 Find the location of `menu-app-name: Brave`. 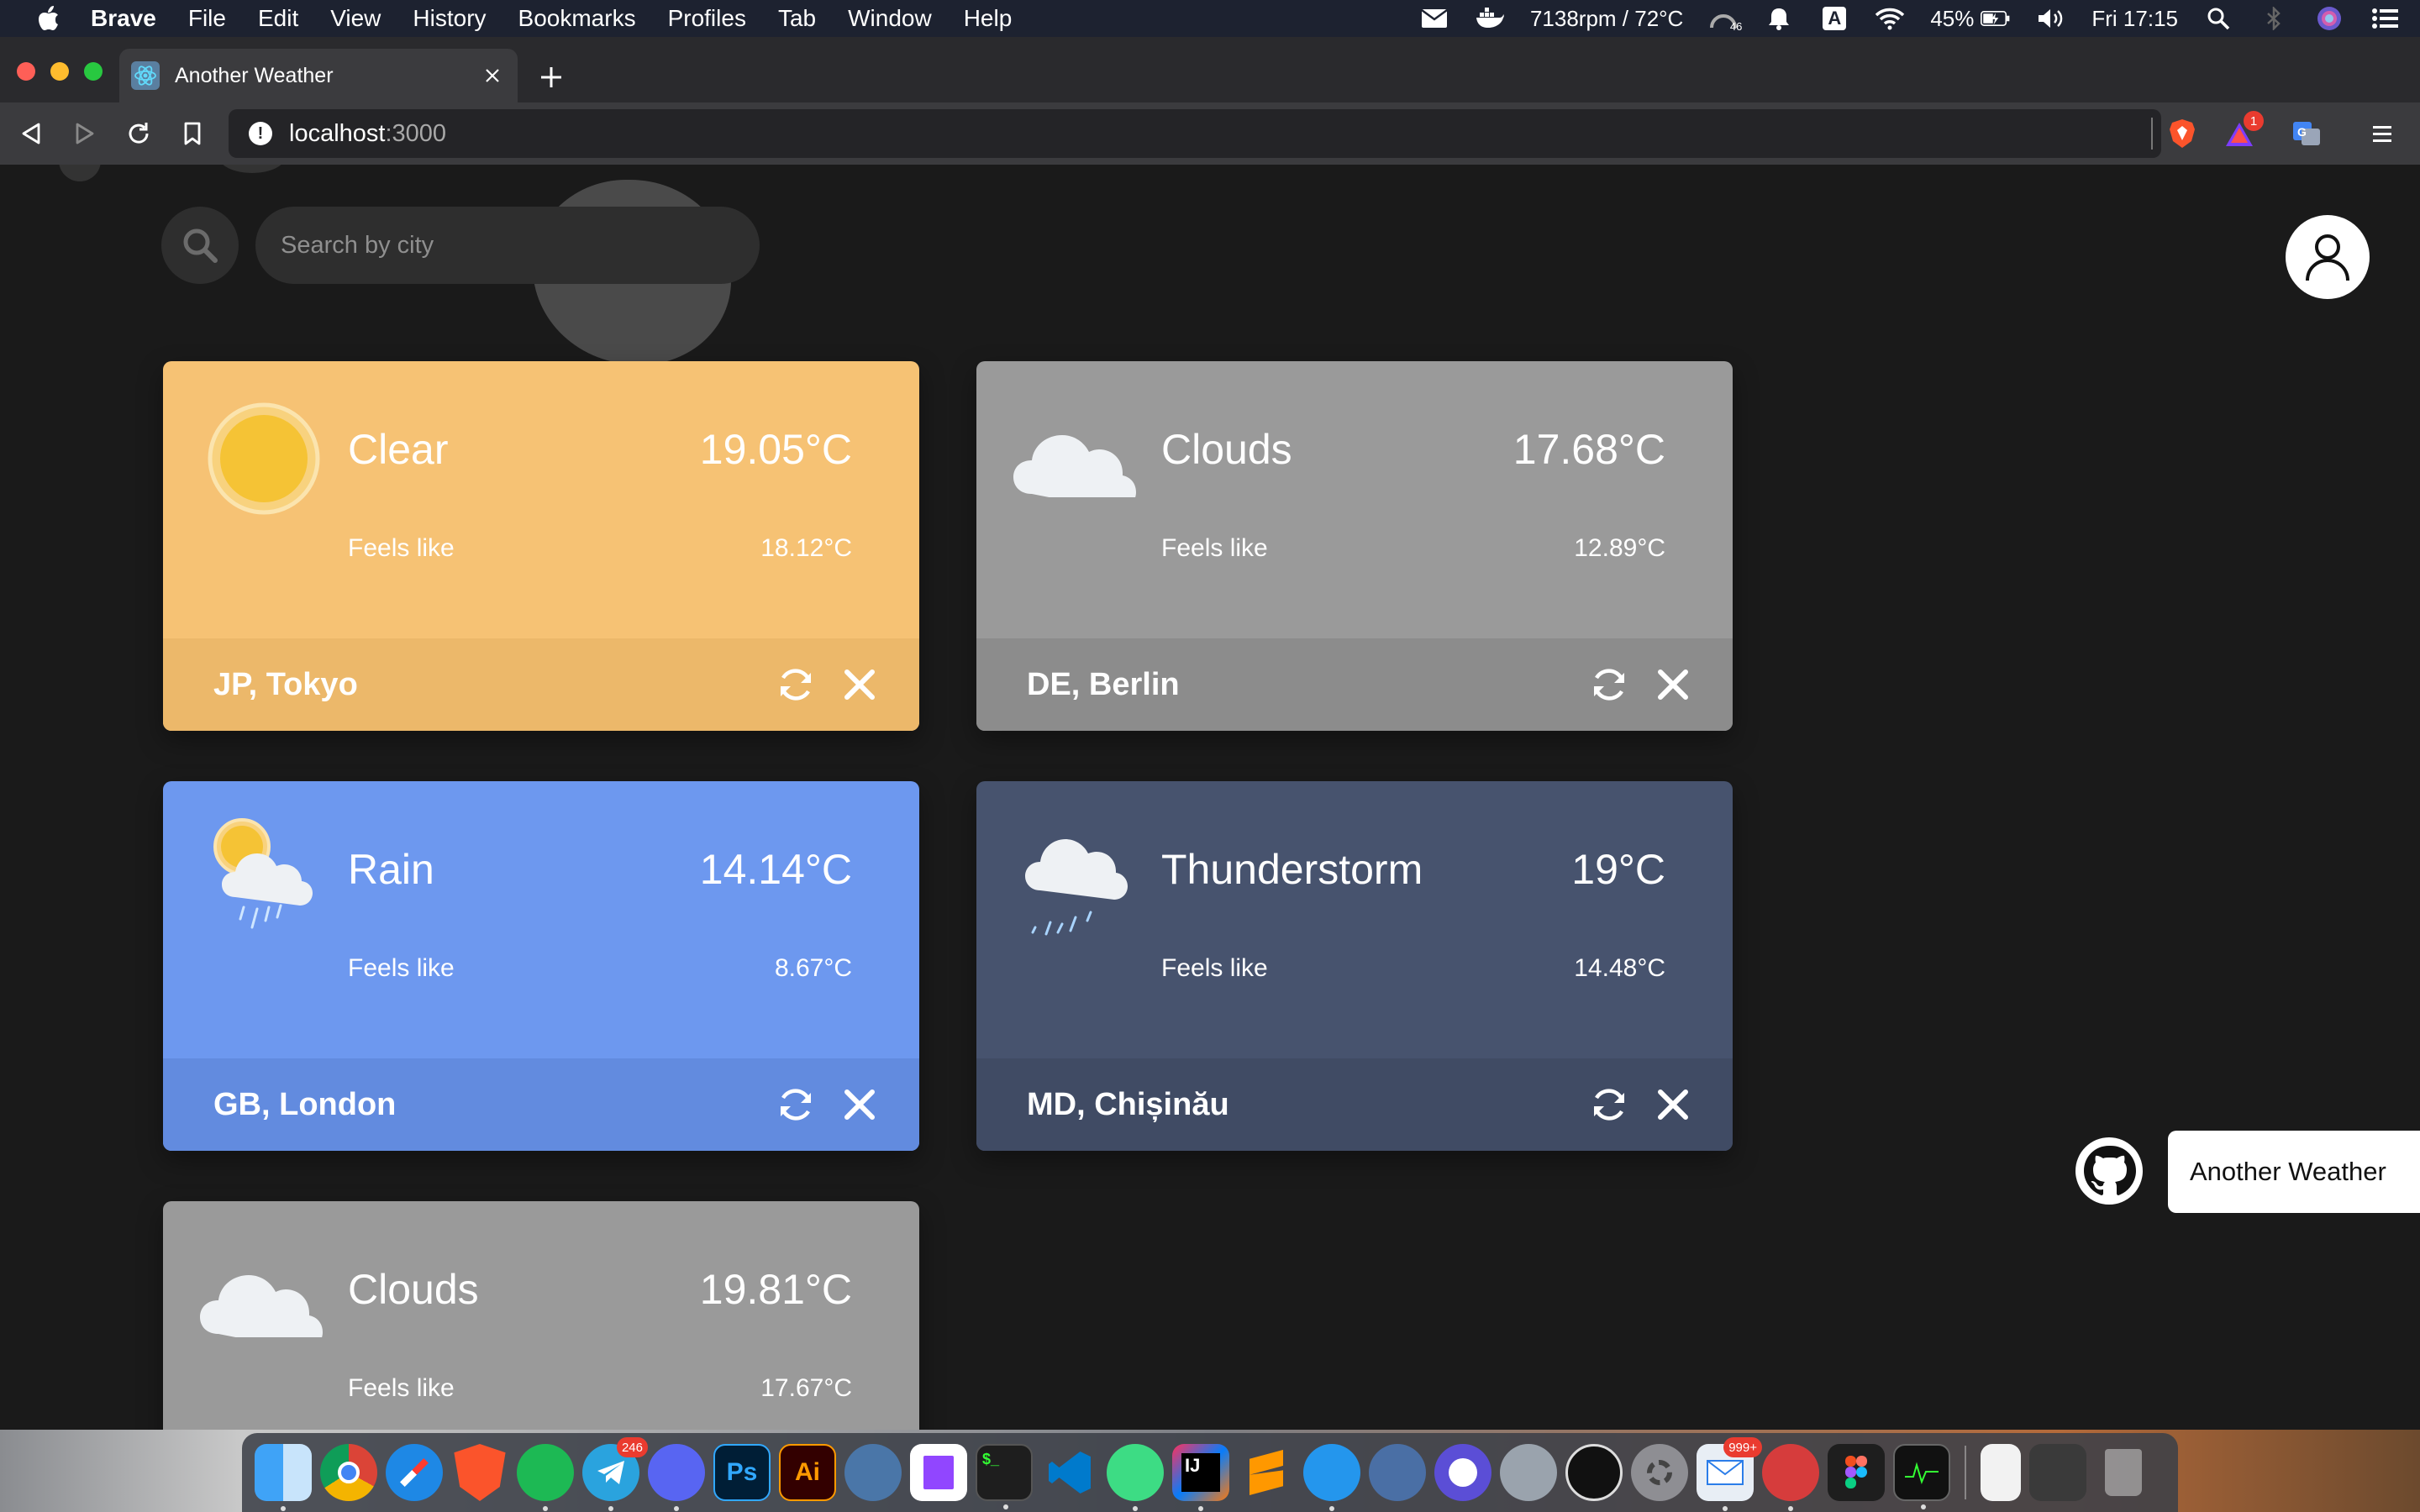

menu-app-name: Brave is located at coordinates (124, 18).